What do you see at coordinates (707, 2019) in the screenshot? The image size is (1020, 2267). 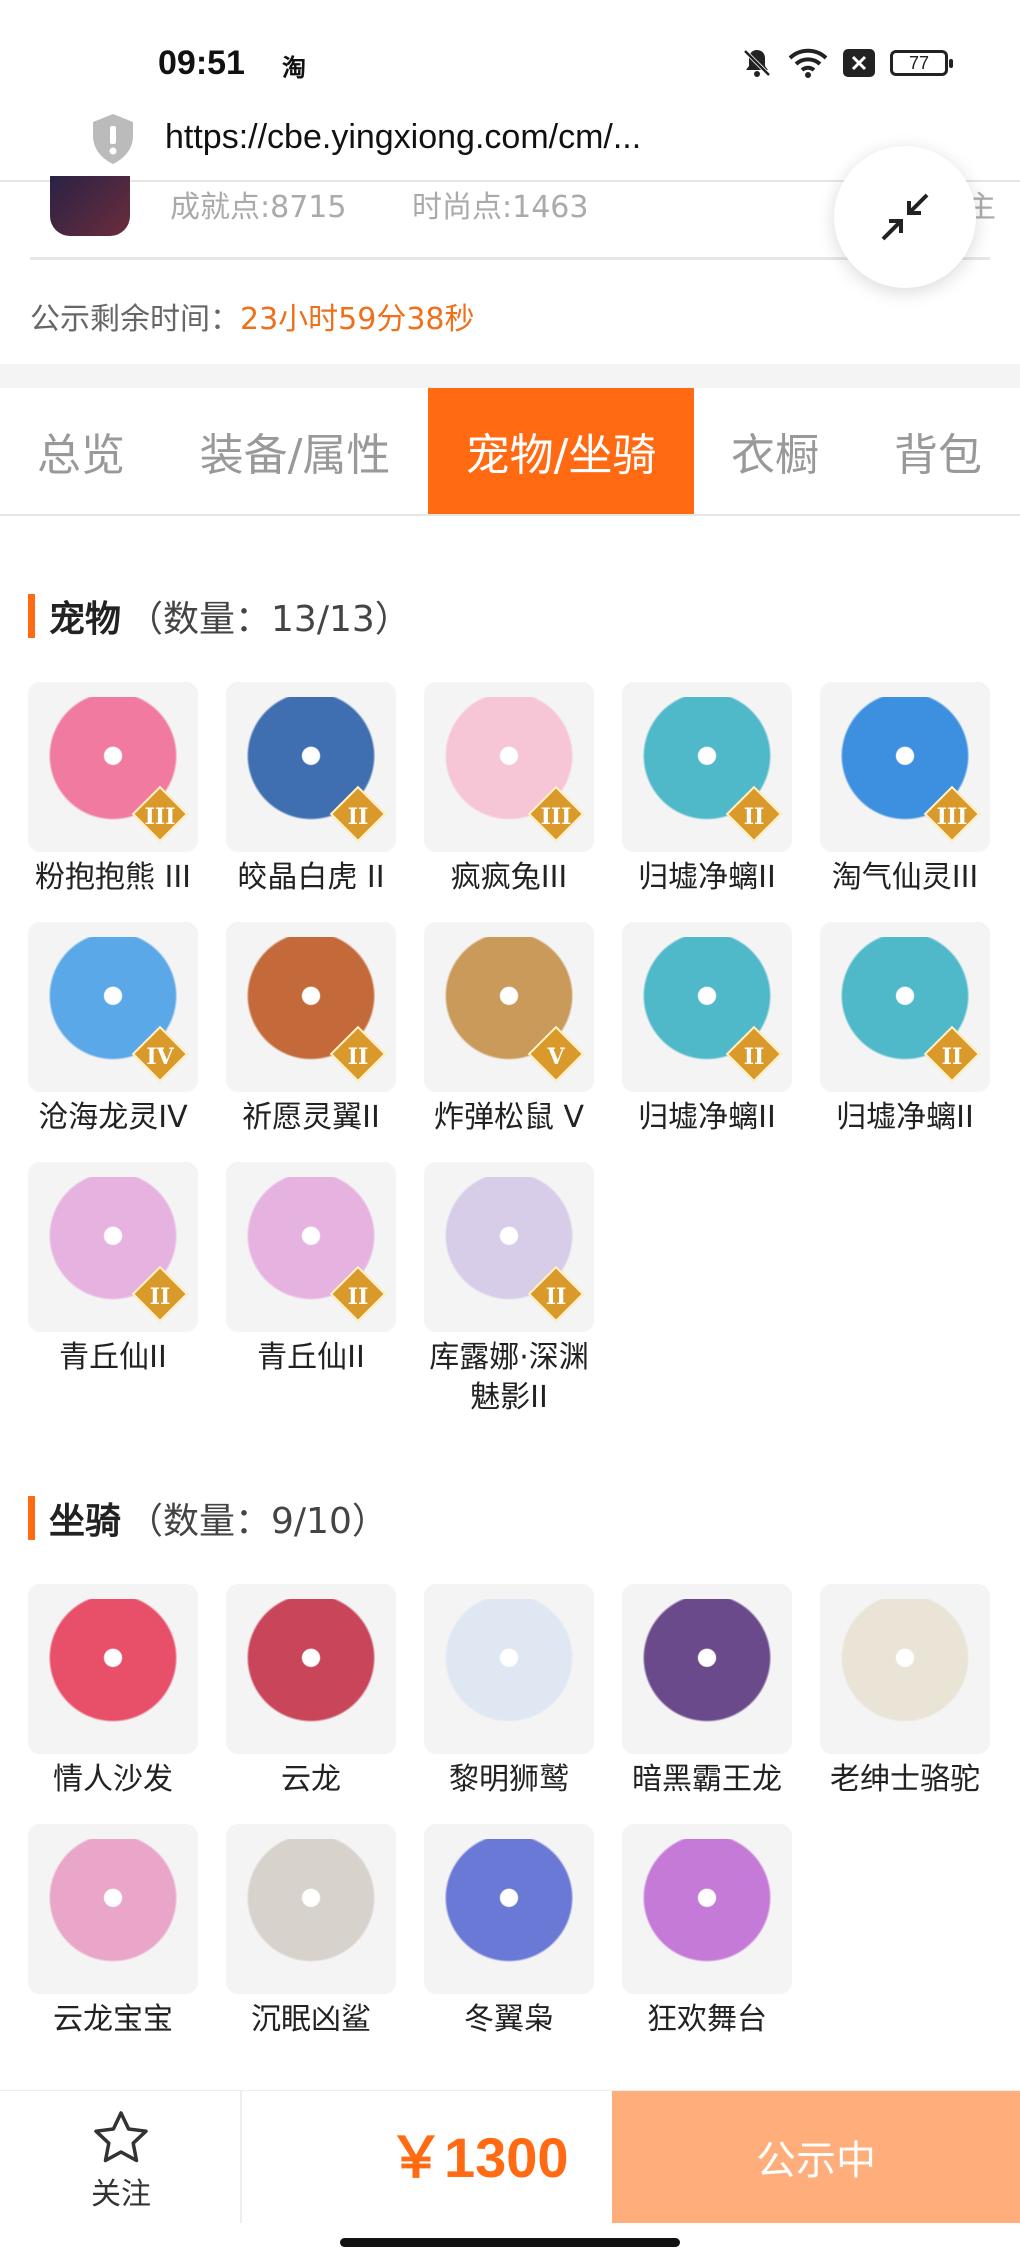 I see `mounts-name: 狂欢舞台` at bounding box center [707, 2019].